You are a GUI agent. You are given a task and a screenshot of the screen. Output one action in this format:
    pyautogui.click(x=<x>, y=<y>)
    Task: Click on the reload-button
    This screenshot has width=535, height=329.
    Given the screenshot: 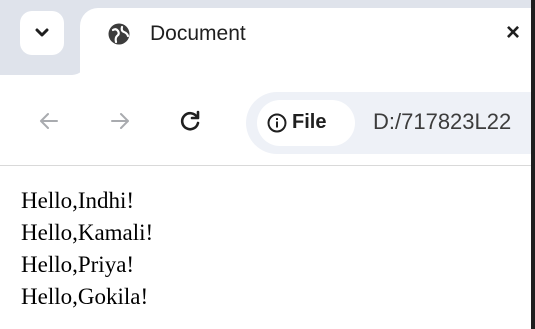 What is the action you would take?
    pyautogui.click(x=190, y=121)
    